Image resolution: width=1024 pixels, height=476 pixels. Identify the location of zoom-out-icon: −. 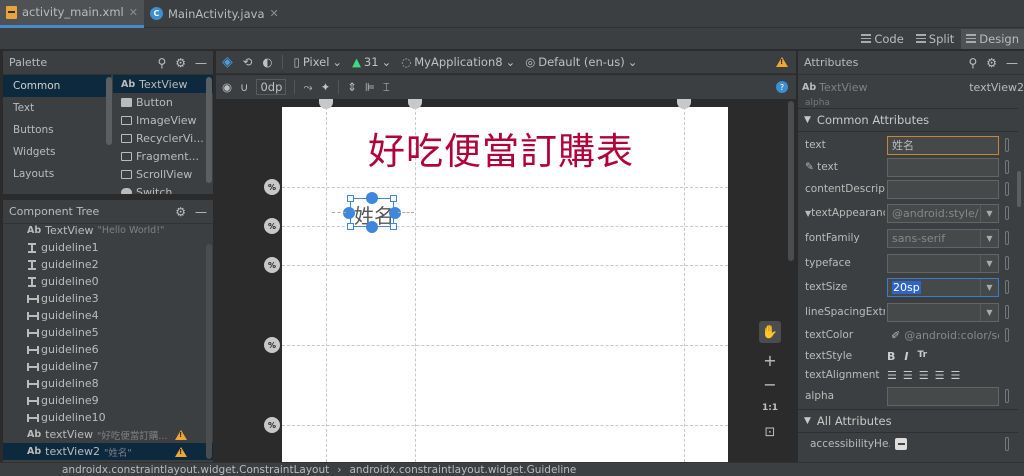
(770, 384).